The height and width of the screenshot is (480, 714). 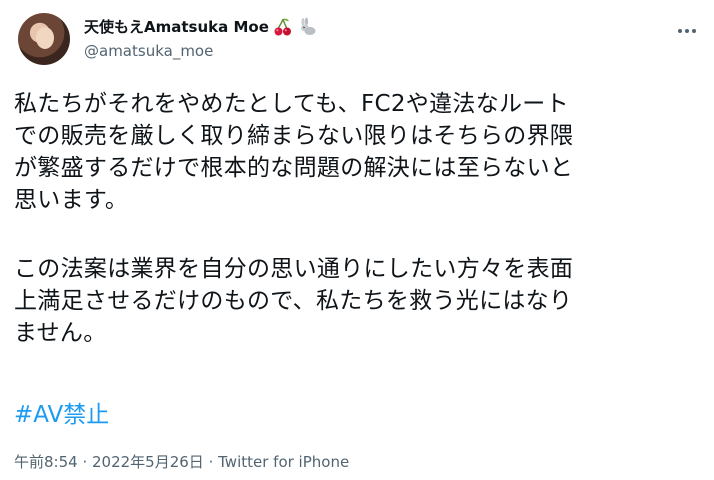 I want to click on rabbit-icon, so click(x=307, y=27).